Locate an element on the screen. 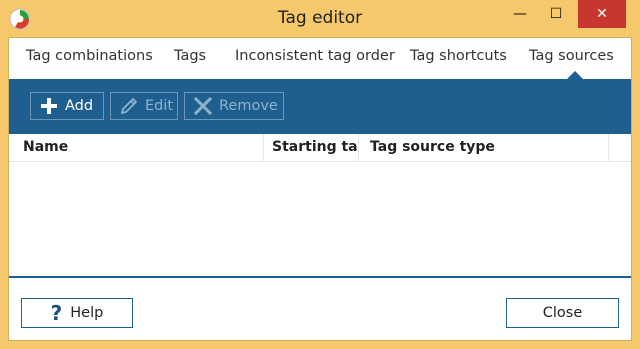 The width and height of the screenshot is (640, 349). add-button: Add is located at coordinates (67, 106).